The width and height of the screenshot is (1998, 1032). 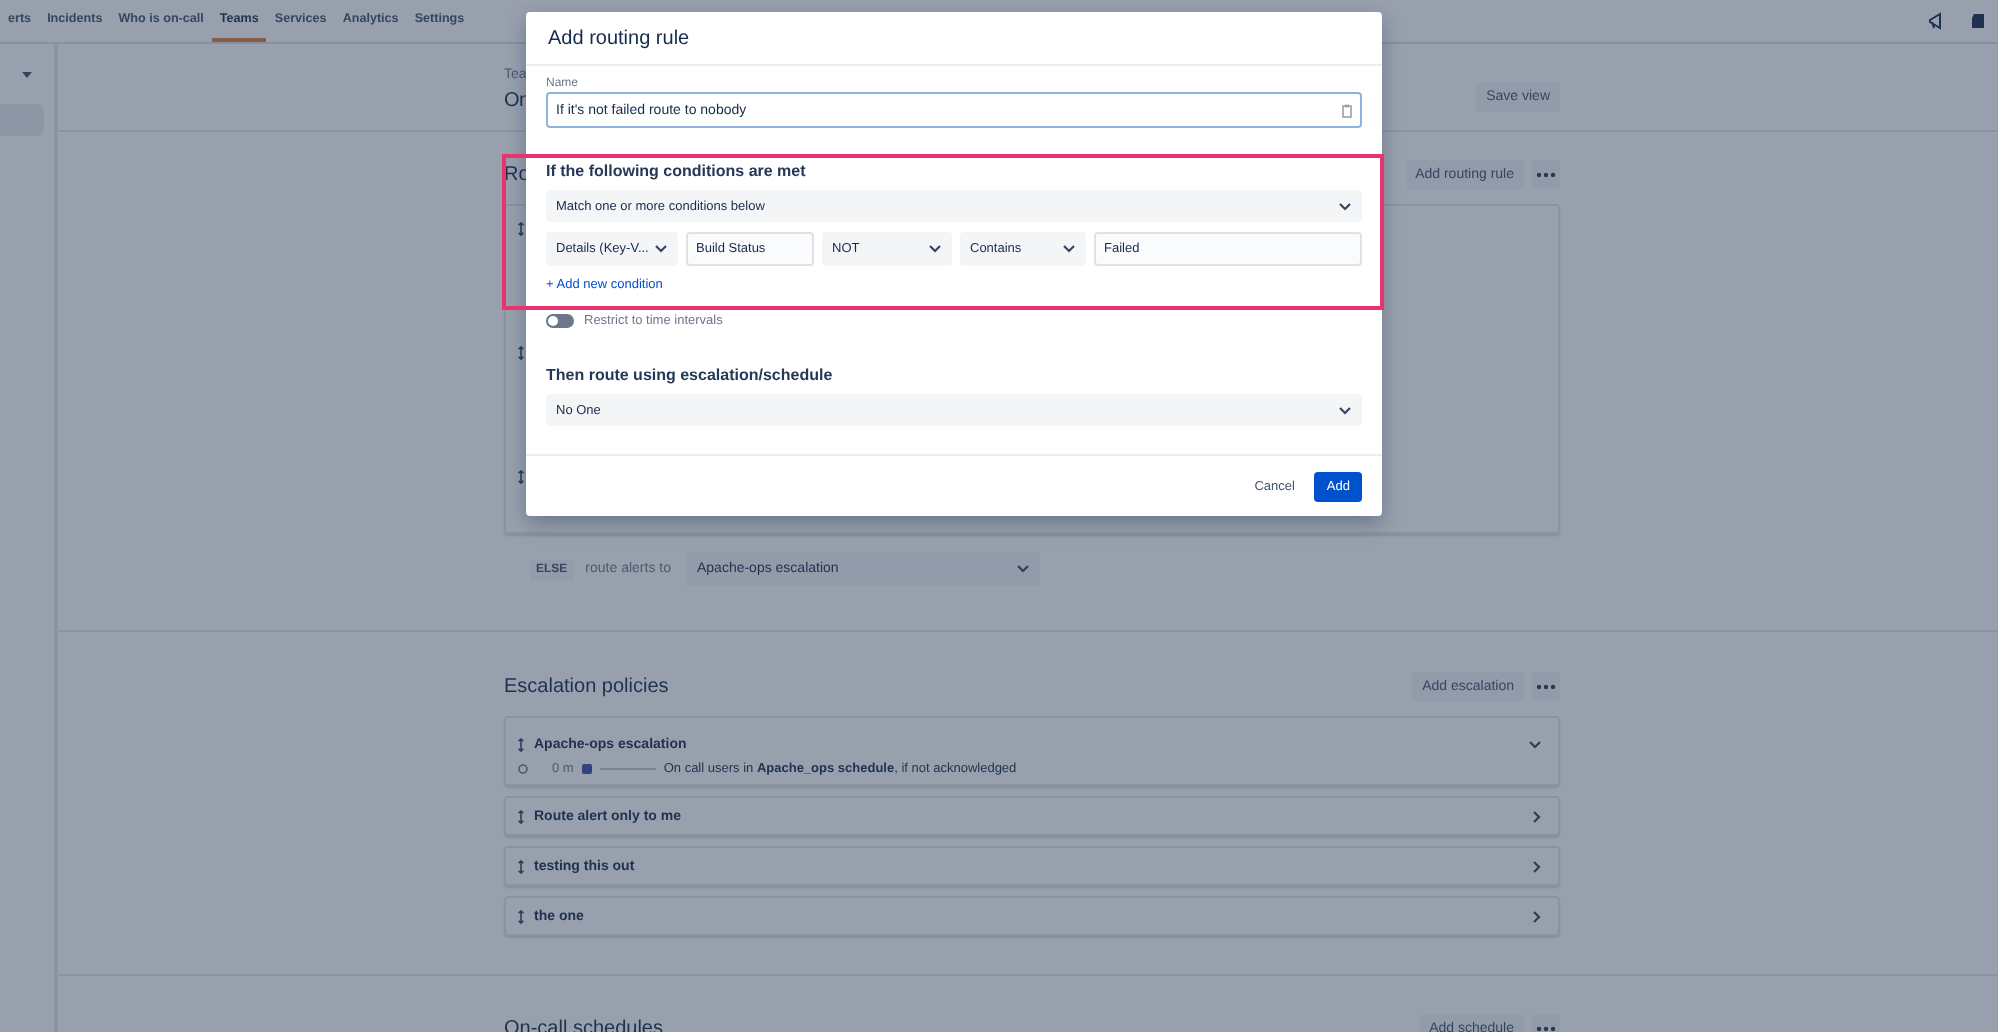 I want to click on dialog-title: Add routing rule, so click(x=619, y=38).